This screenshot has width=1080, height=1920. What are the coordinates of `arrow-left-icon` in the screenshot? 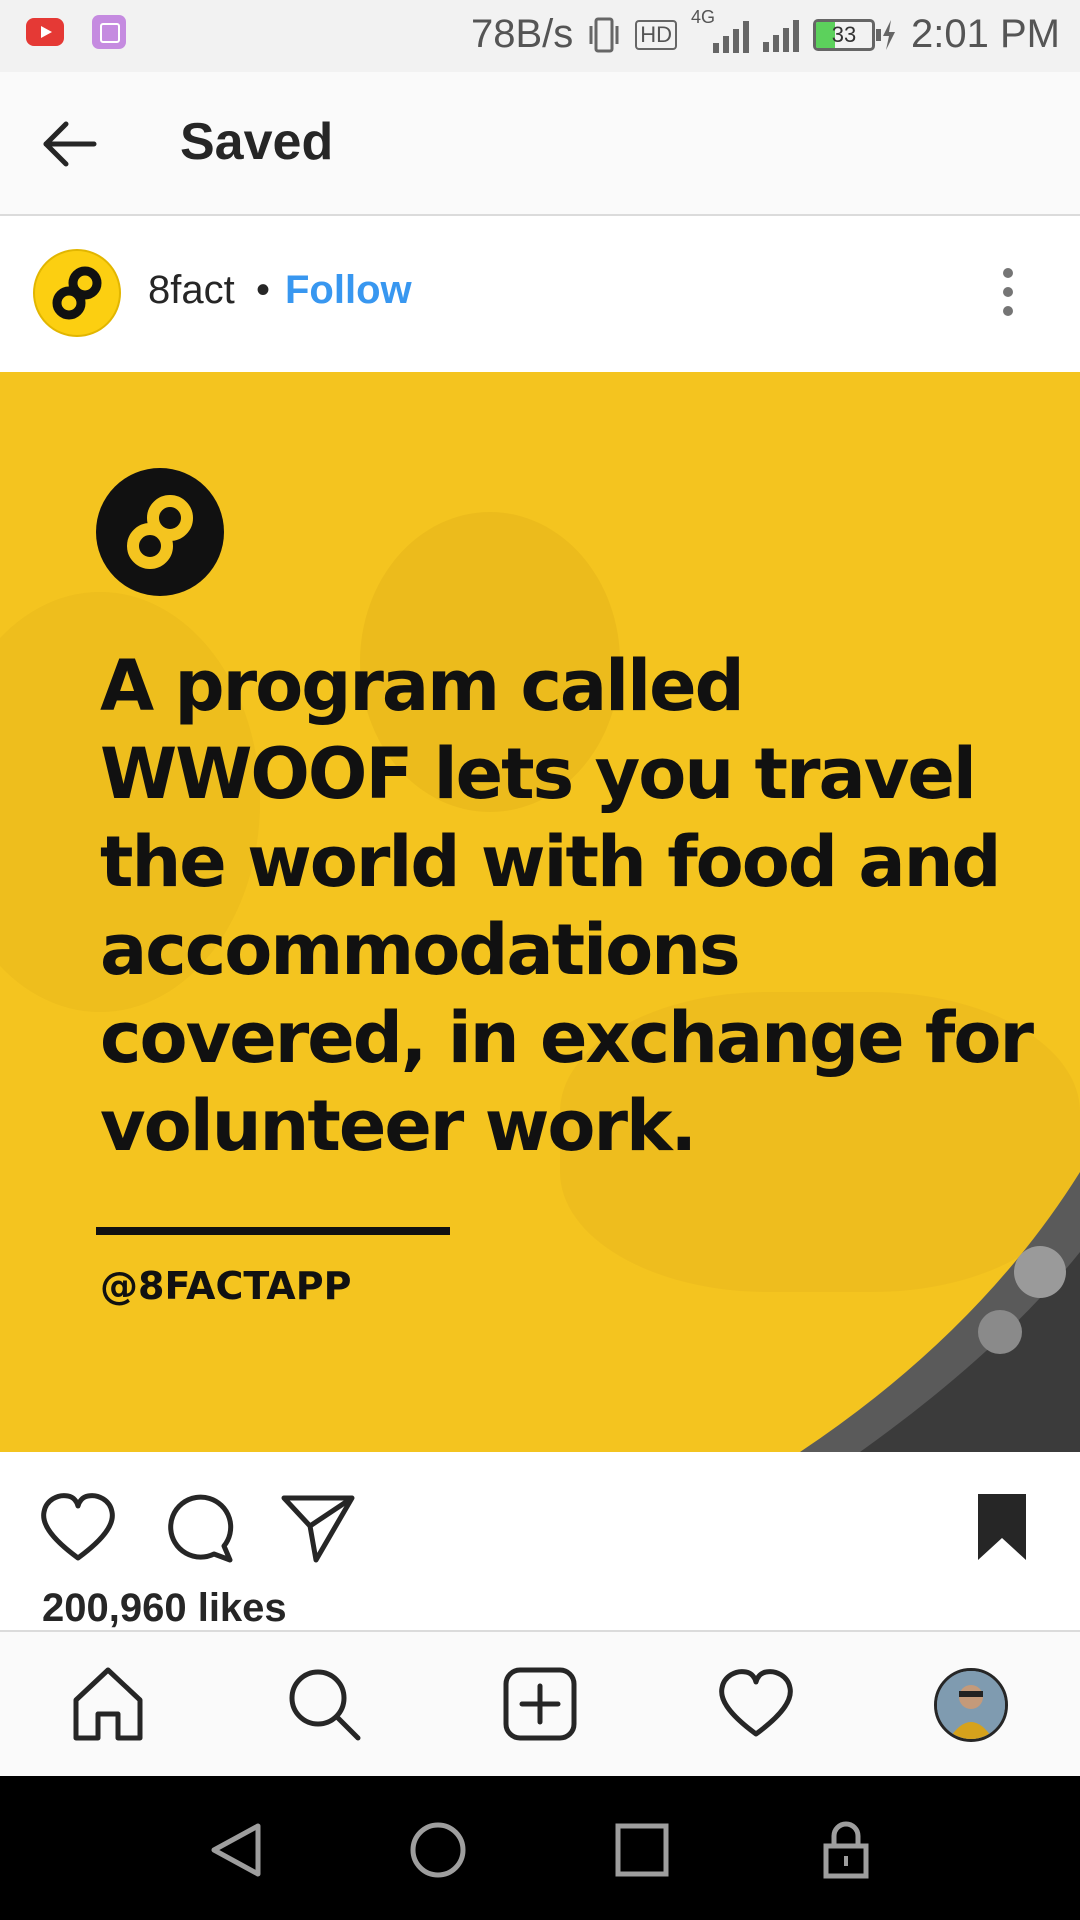 It's located at (70, 144).